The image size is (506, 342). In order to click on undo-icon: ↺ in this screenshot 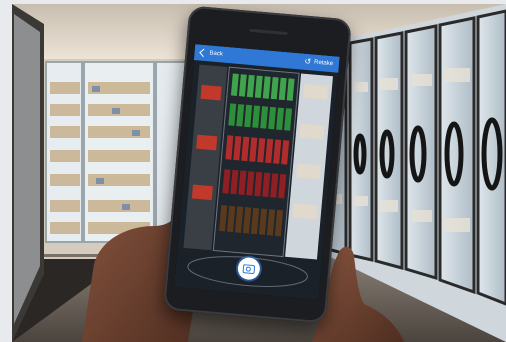, I will do `click(308, 61)`.